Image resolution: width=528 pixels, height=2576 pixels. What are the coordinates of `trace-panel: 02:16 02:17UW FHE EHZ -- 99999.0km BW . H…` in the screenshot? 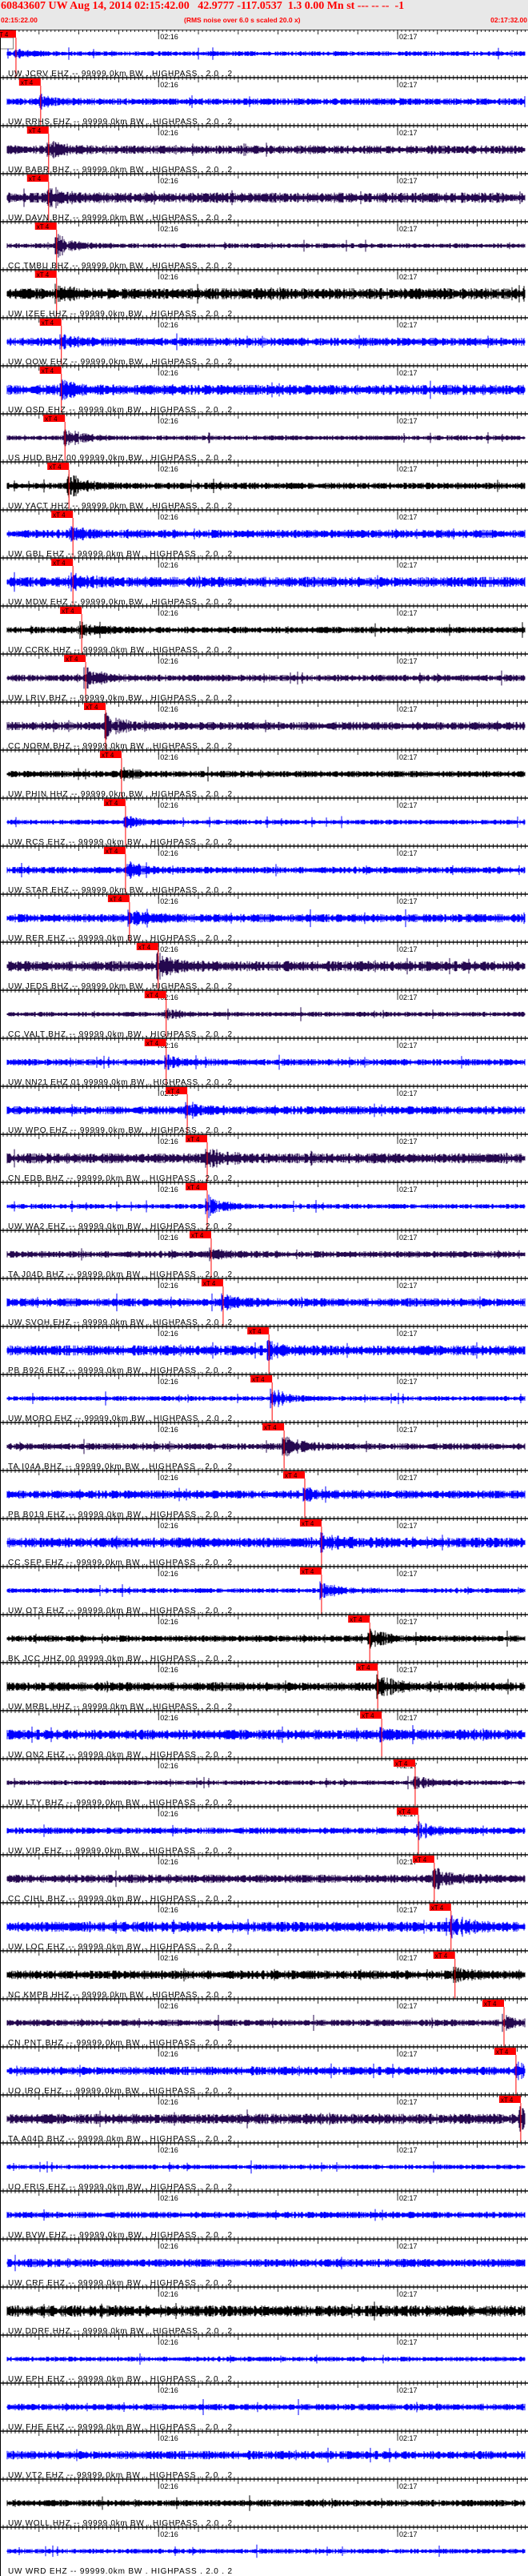 It's located at (264, 2407).